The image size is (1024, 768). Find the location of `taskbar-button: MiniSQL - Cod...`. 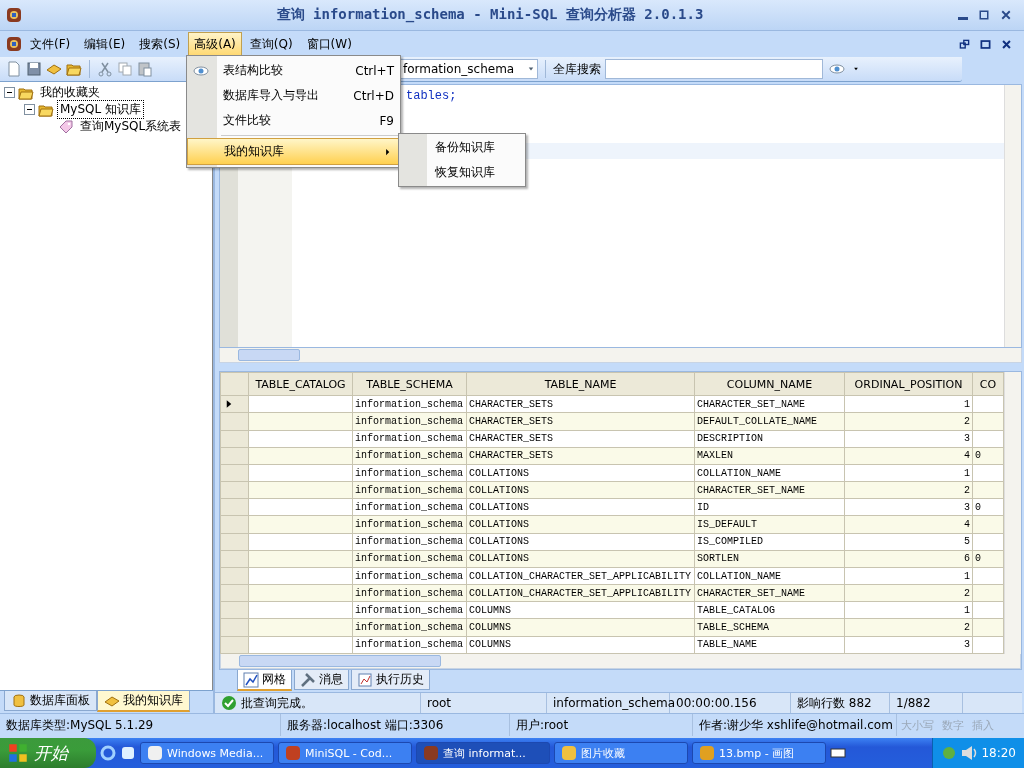

taskbar-button: MiniSQL - Cod... is located at coordinates (345, 753).